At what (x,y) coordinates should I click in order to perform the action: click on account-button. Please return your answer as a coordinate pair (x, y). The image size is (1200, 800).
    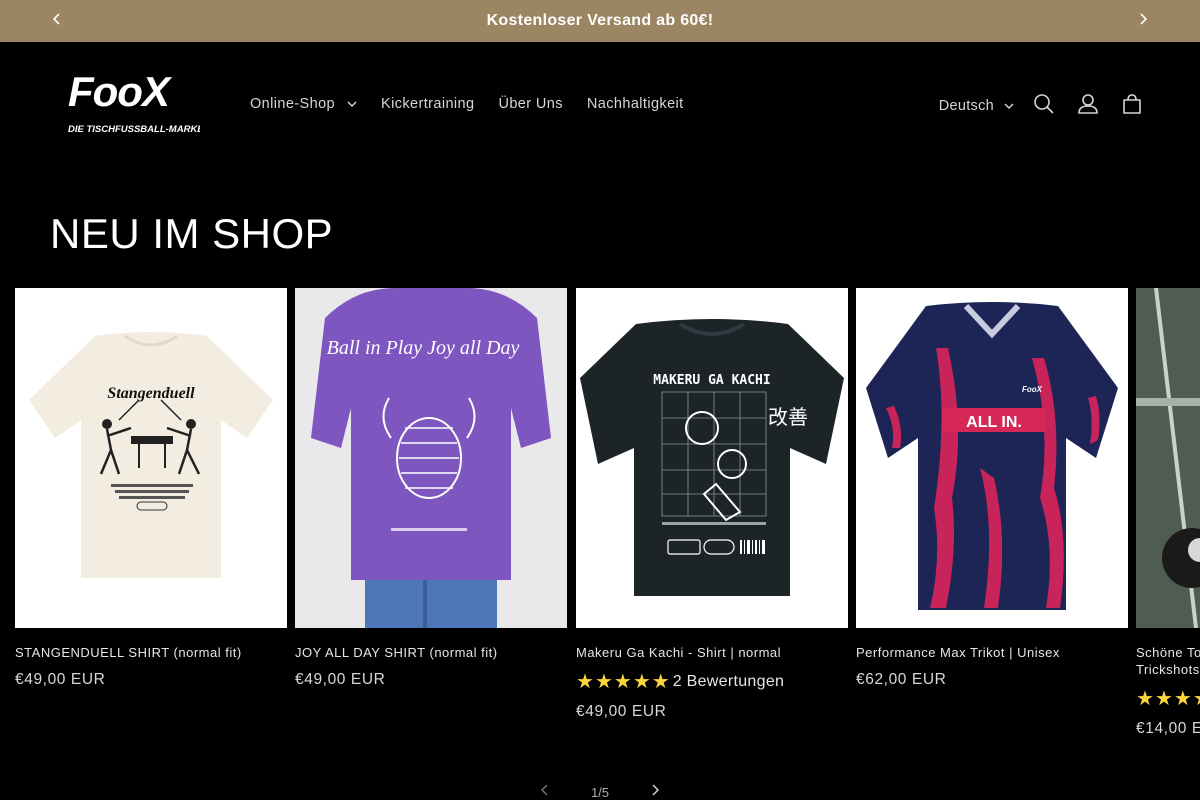
    Looking at the image, I should click on (1088, 106).